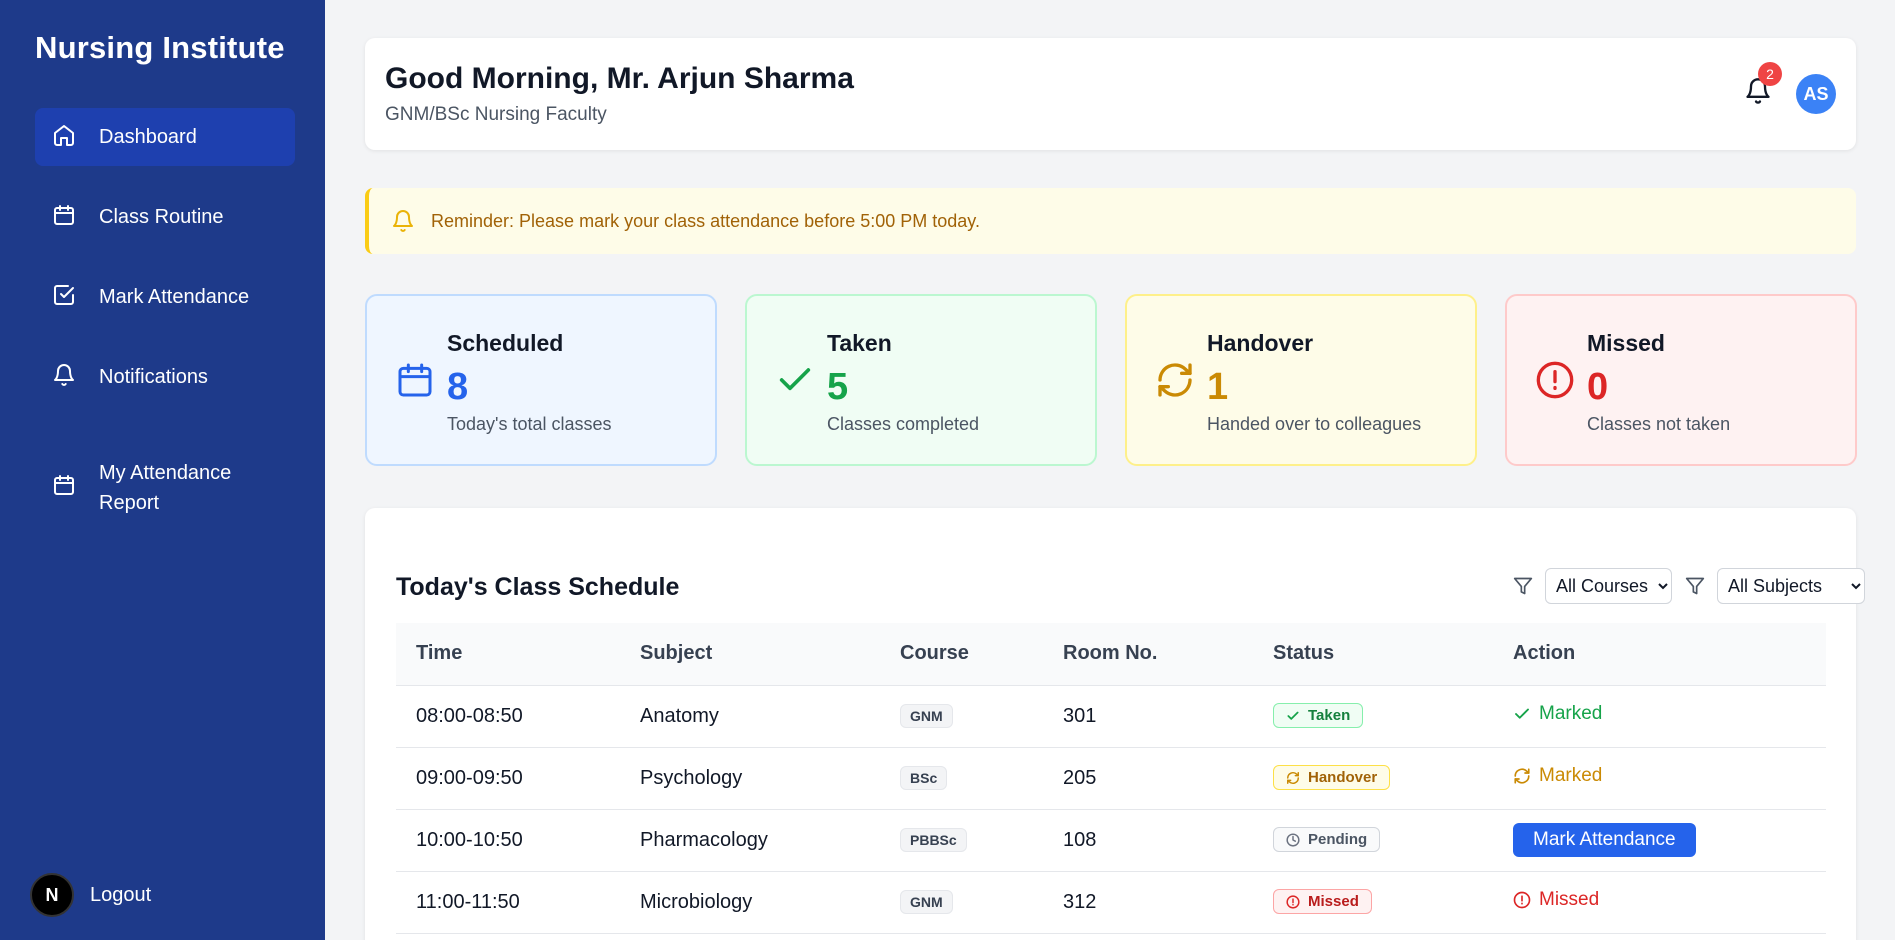  Describe the element at coordinates (1314, 424) in the screenshot. I see `stat-description: Handed over to colleagues` at that location.